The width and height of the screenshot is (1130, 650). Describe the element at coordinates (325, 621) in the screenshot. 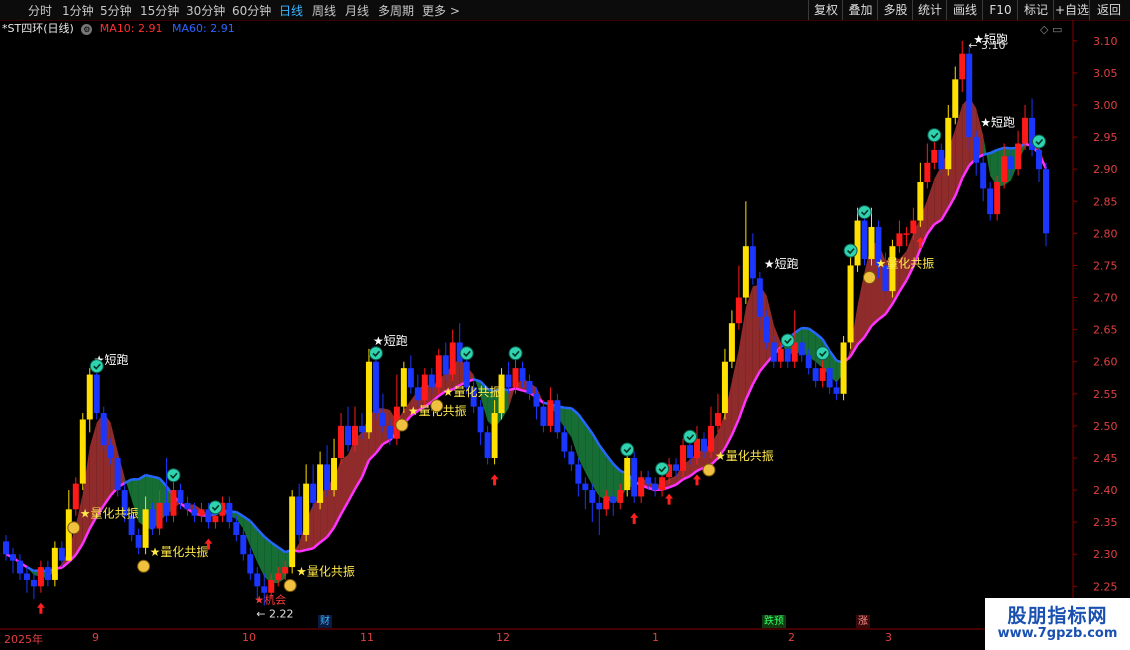

I see `event-tag: 财` at that location.